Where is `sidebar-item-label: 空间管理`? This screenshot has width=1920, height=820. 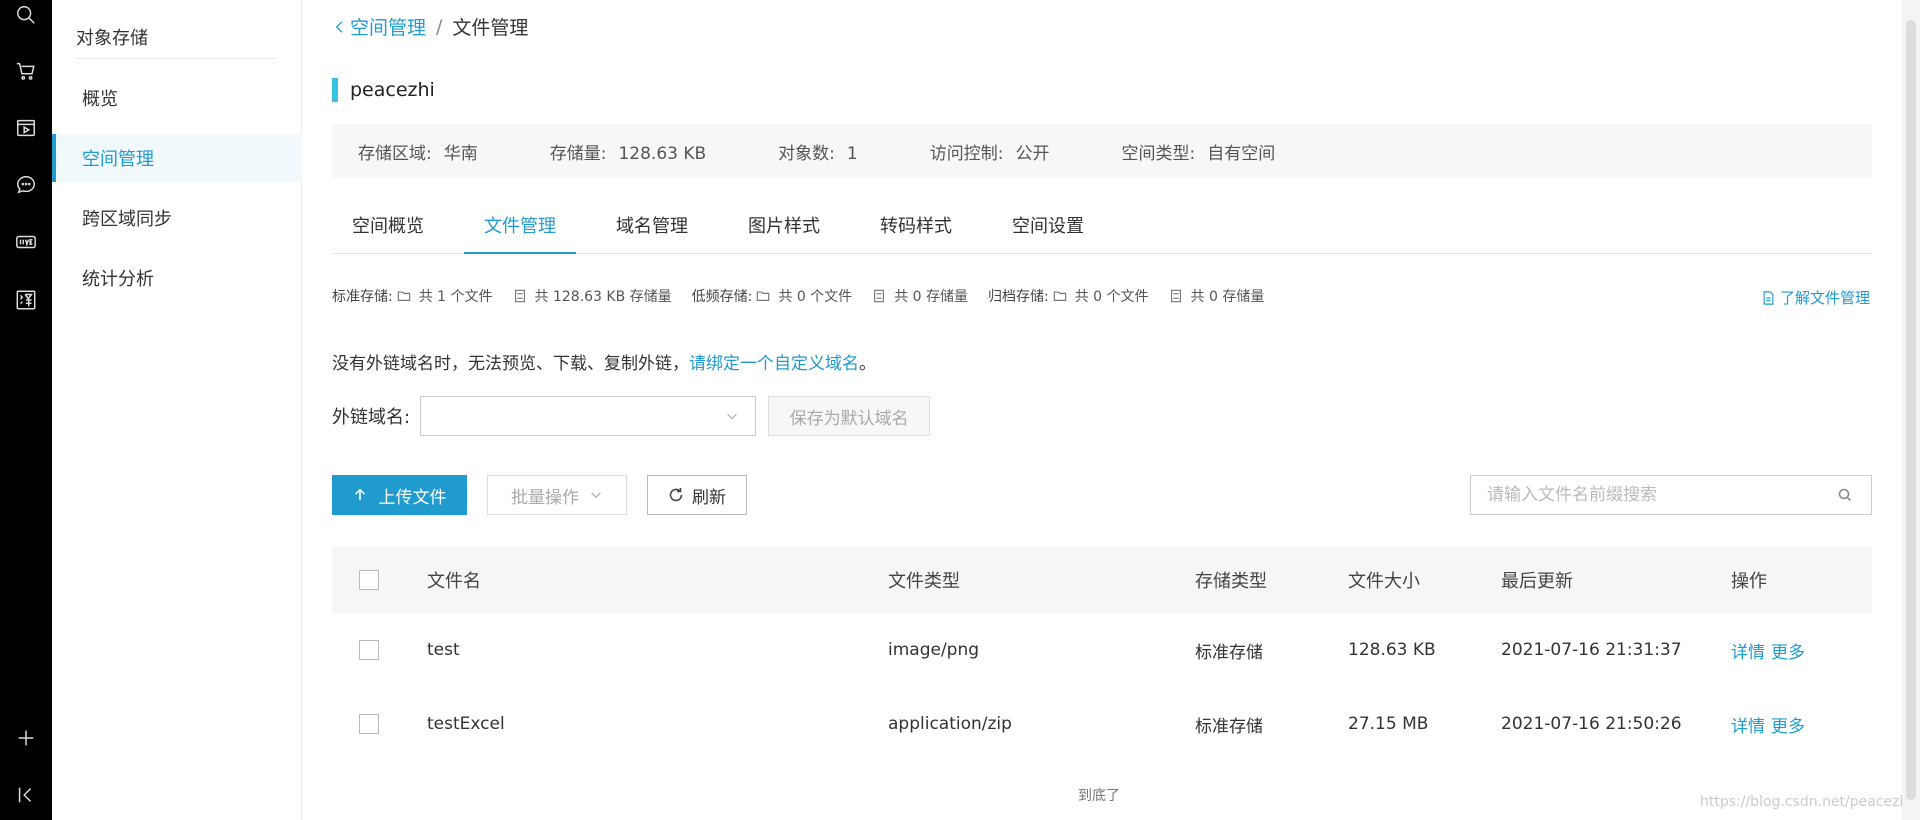 sidebar-item-label: 空间管理 is located at coordinates (118, 159).